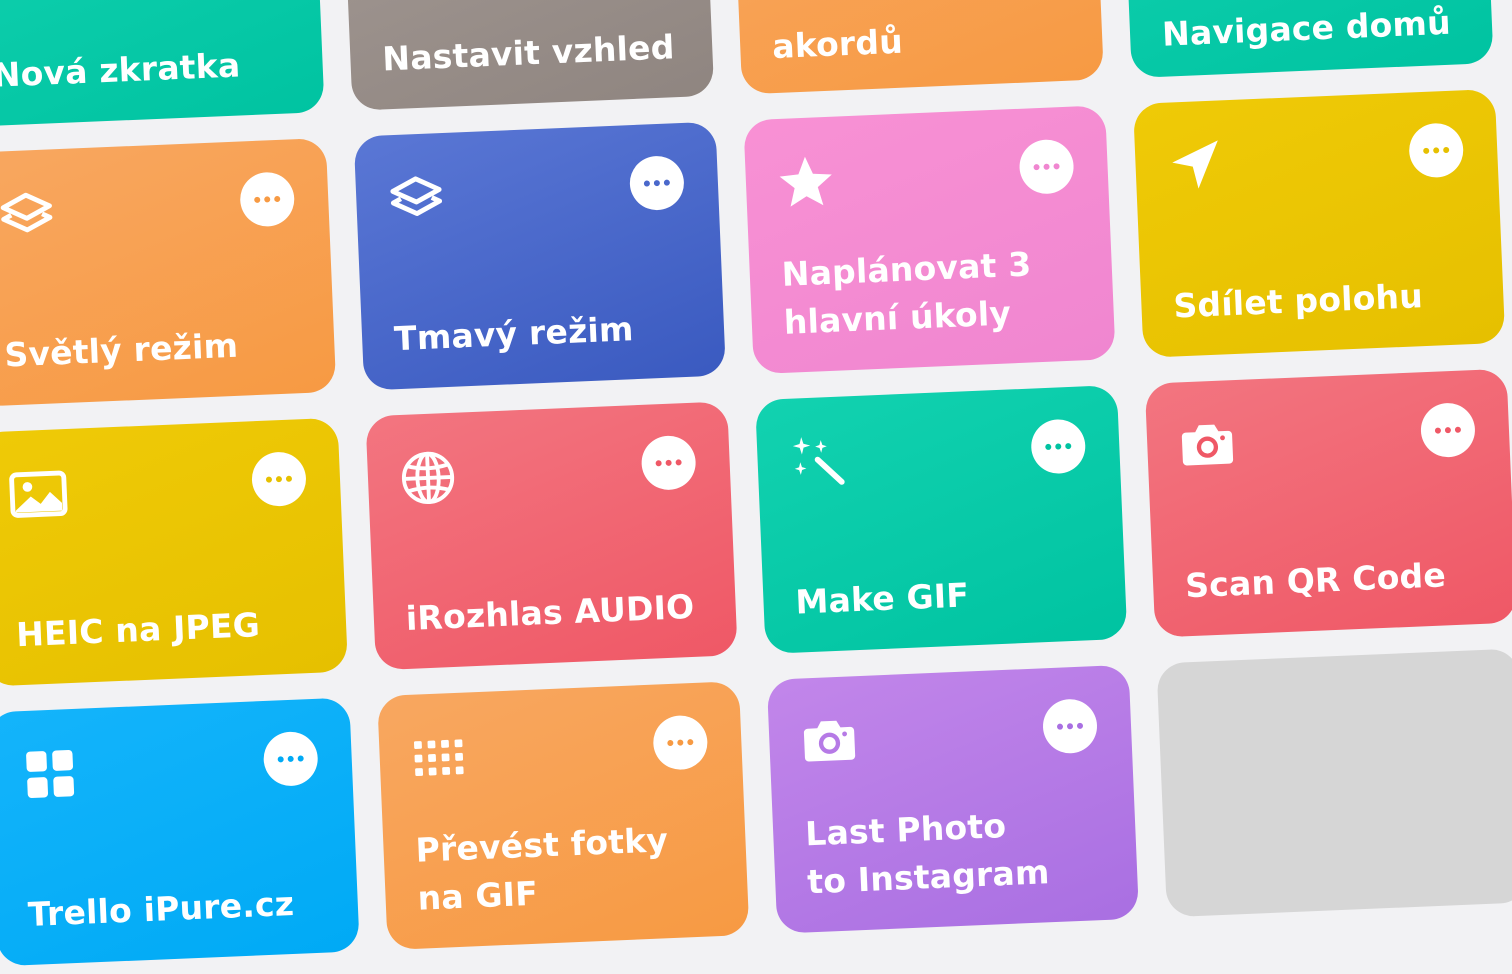 The image size is (1512, 974). I want to click on shortcut-tile-nova-zkratka: Nová zkratka, so click(162, 64).